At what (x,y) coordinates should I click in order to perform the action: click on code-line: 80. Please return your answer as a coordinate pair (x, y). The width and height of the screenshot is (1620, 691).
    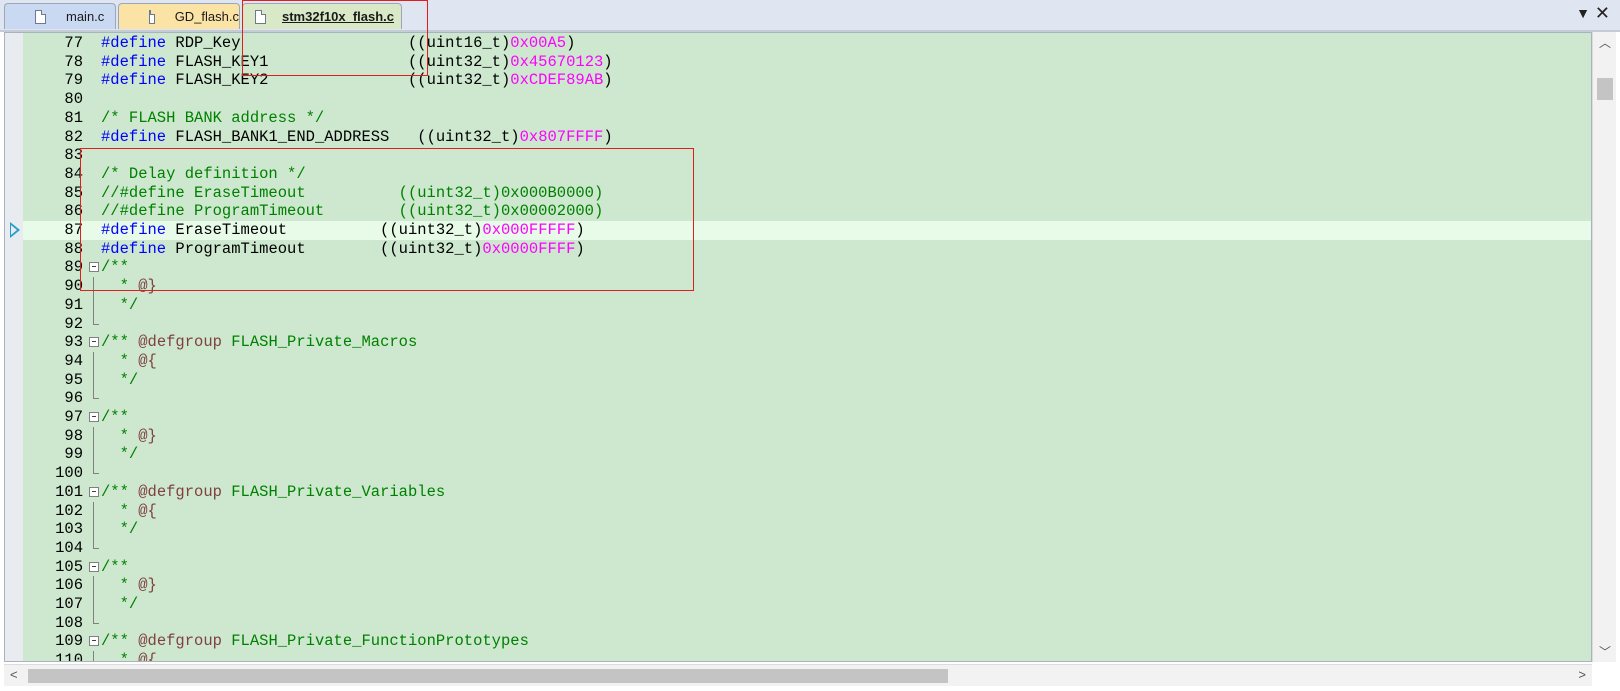
    Looking at the image, I should click on (807, 99).